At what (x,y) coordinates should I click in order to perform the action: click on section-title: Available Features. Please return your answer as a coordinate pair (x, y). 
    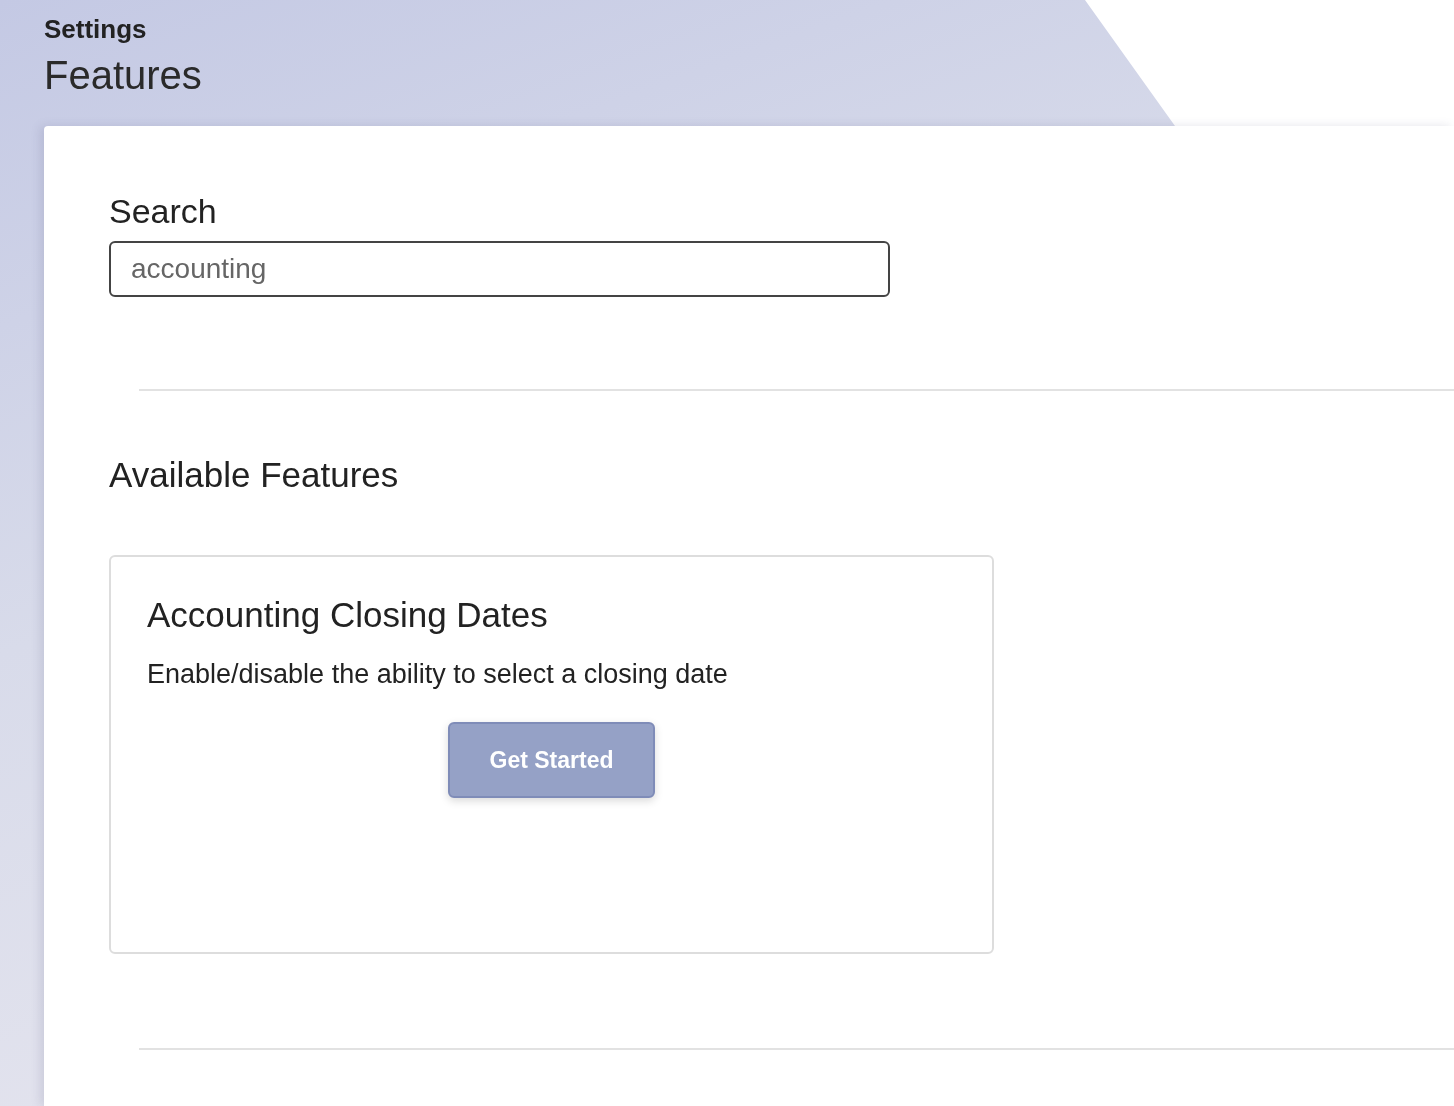
    Looking at the image, I should click on (254, 475).